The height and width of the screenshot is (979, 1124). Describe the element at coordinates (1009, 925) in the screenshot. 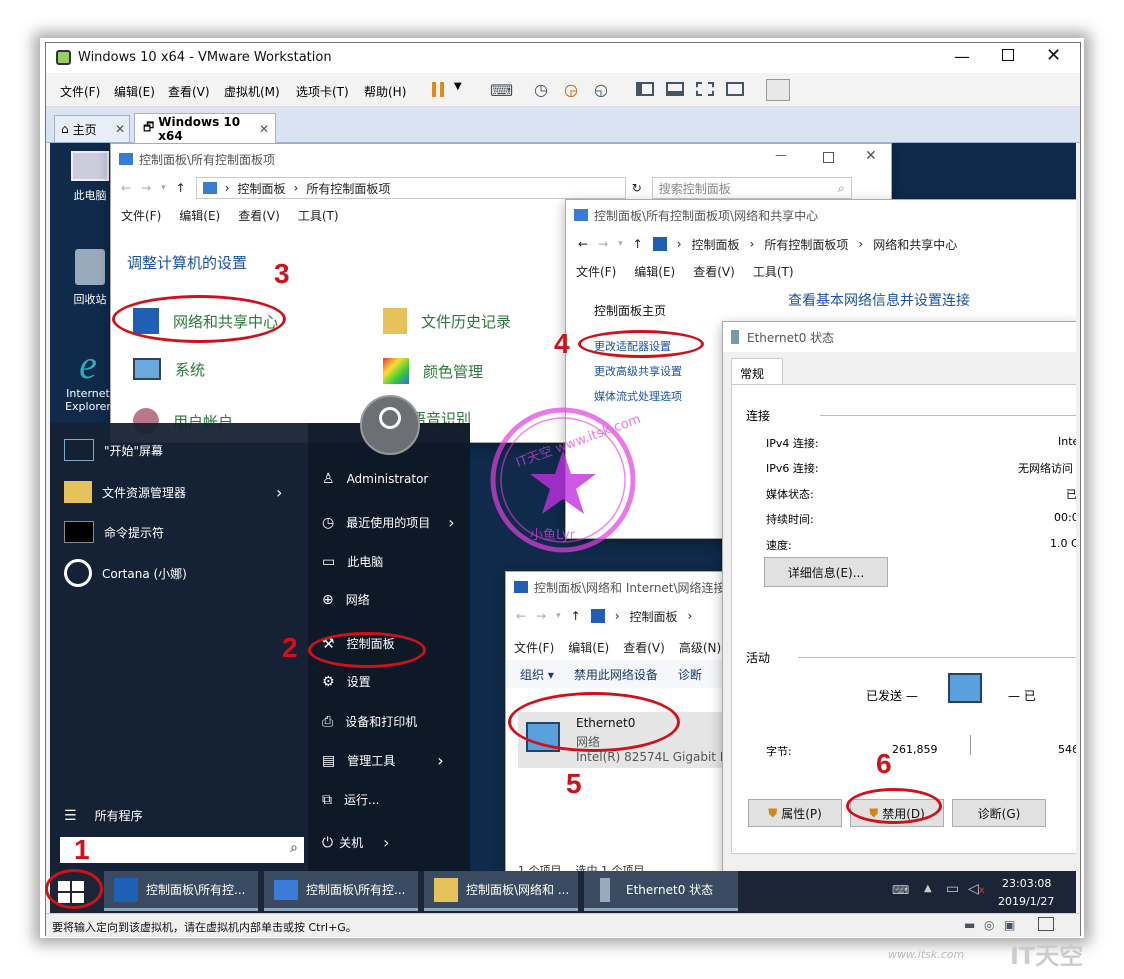

I see `network-adapter-status-icon: ▣` at that location.